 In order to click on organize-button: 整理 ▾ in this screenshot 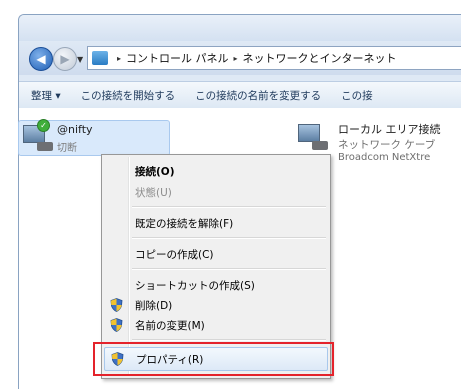, I will do `click(45, 95)`.